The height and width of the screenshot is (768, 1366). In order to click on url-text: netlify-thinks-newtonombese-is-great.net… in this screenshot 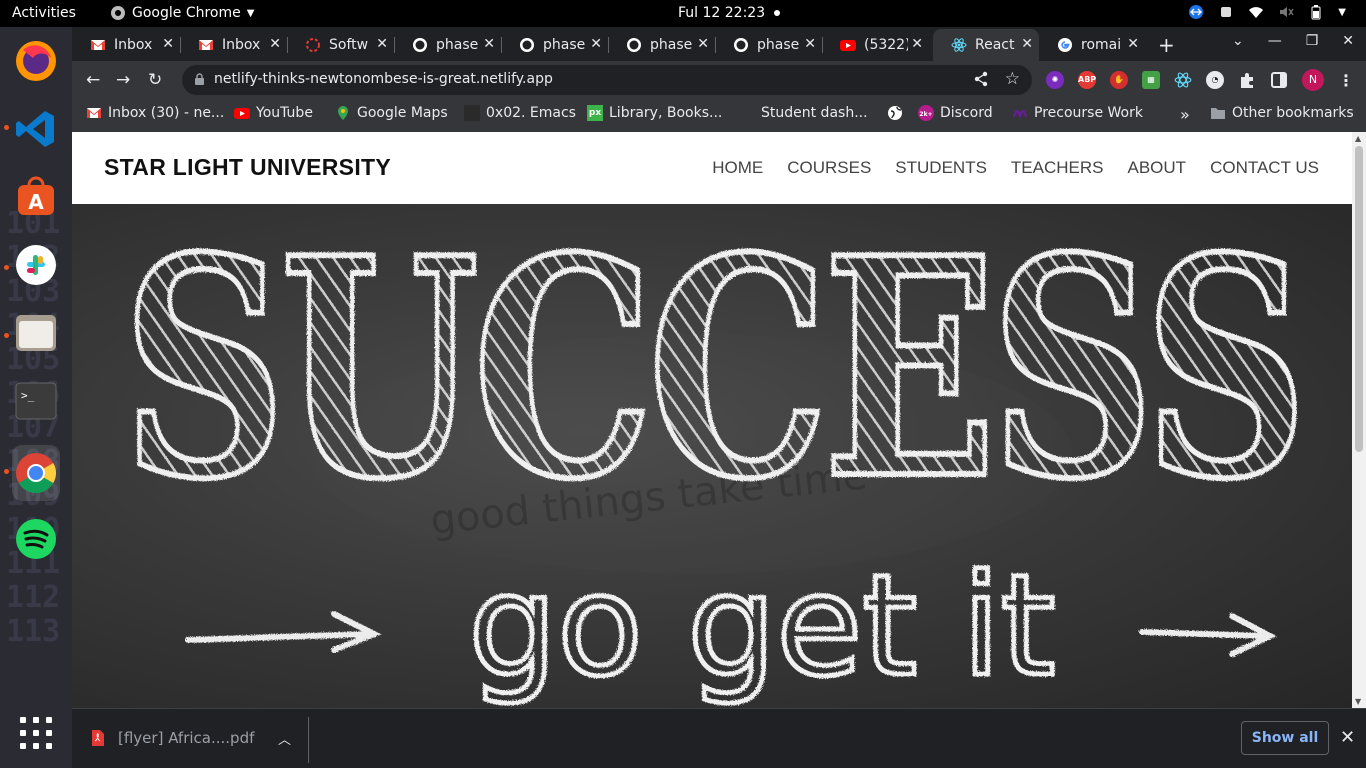, I will do `click(383, 79)`.